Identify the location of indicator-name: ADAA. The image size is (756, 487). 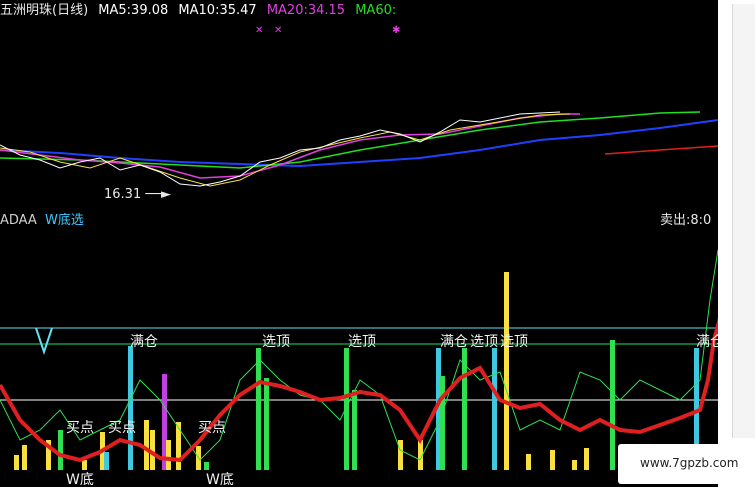
(18, 220).